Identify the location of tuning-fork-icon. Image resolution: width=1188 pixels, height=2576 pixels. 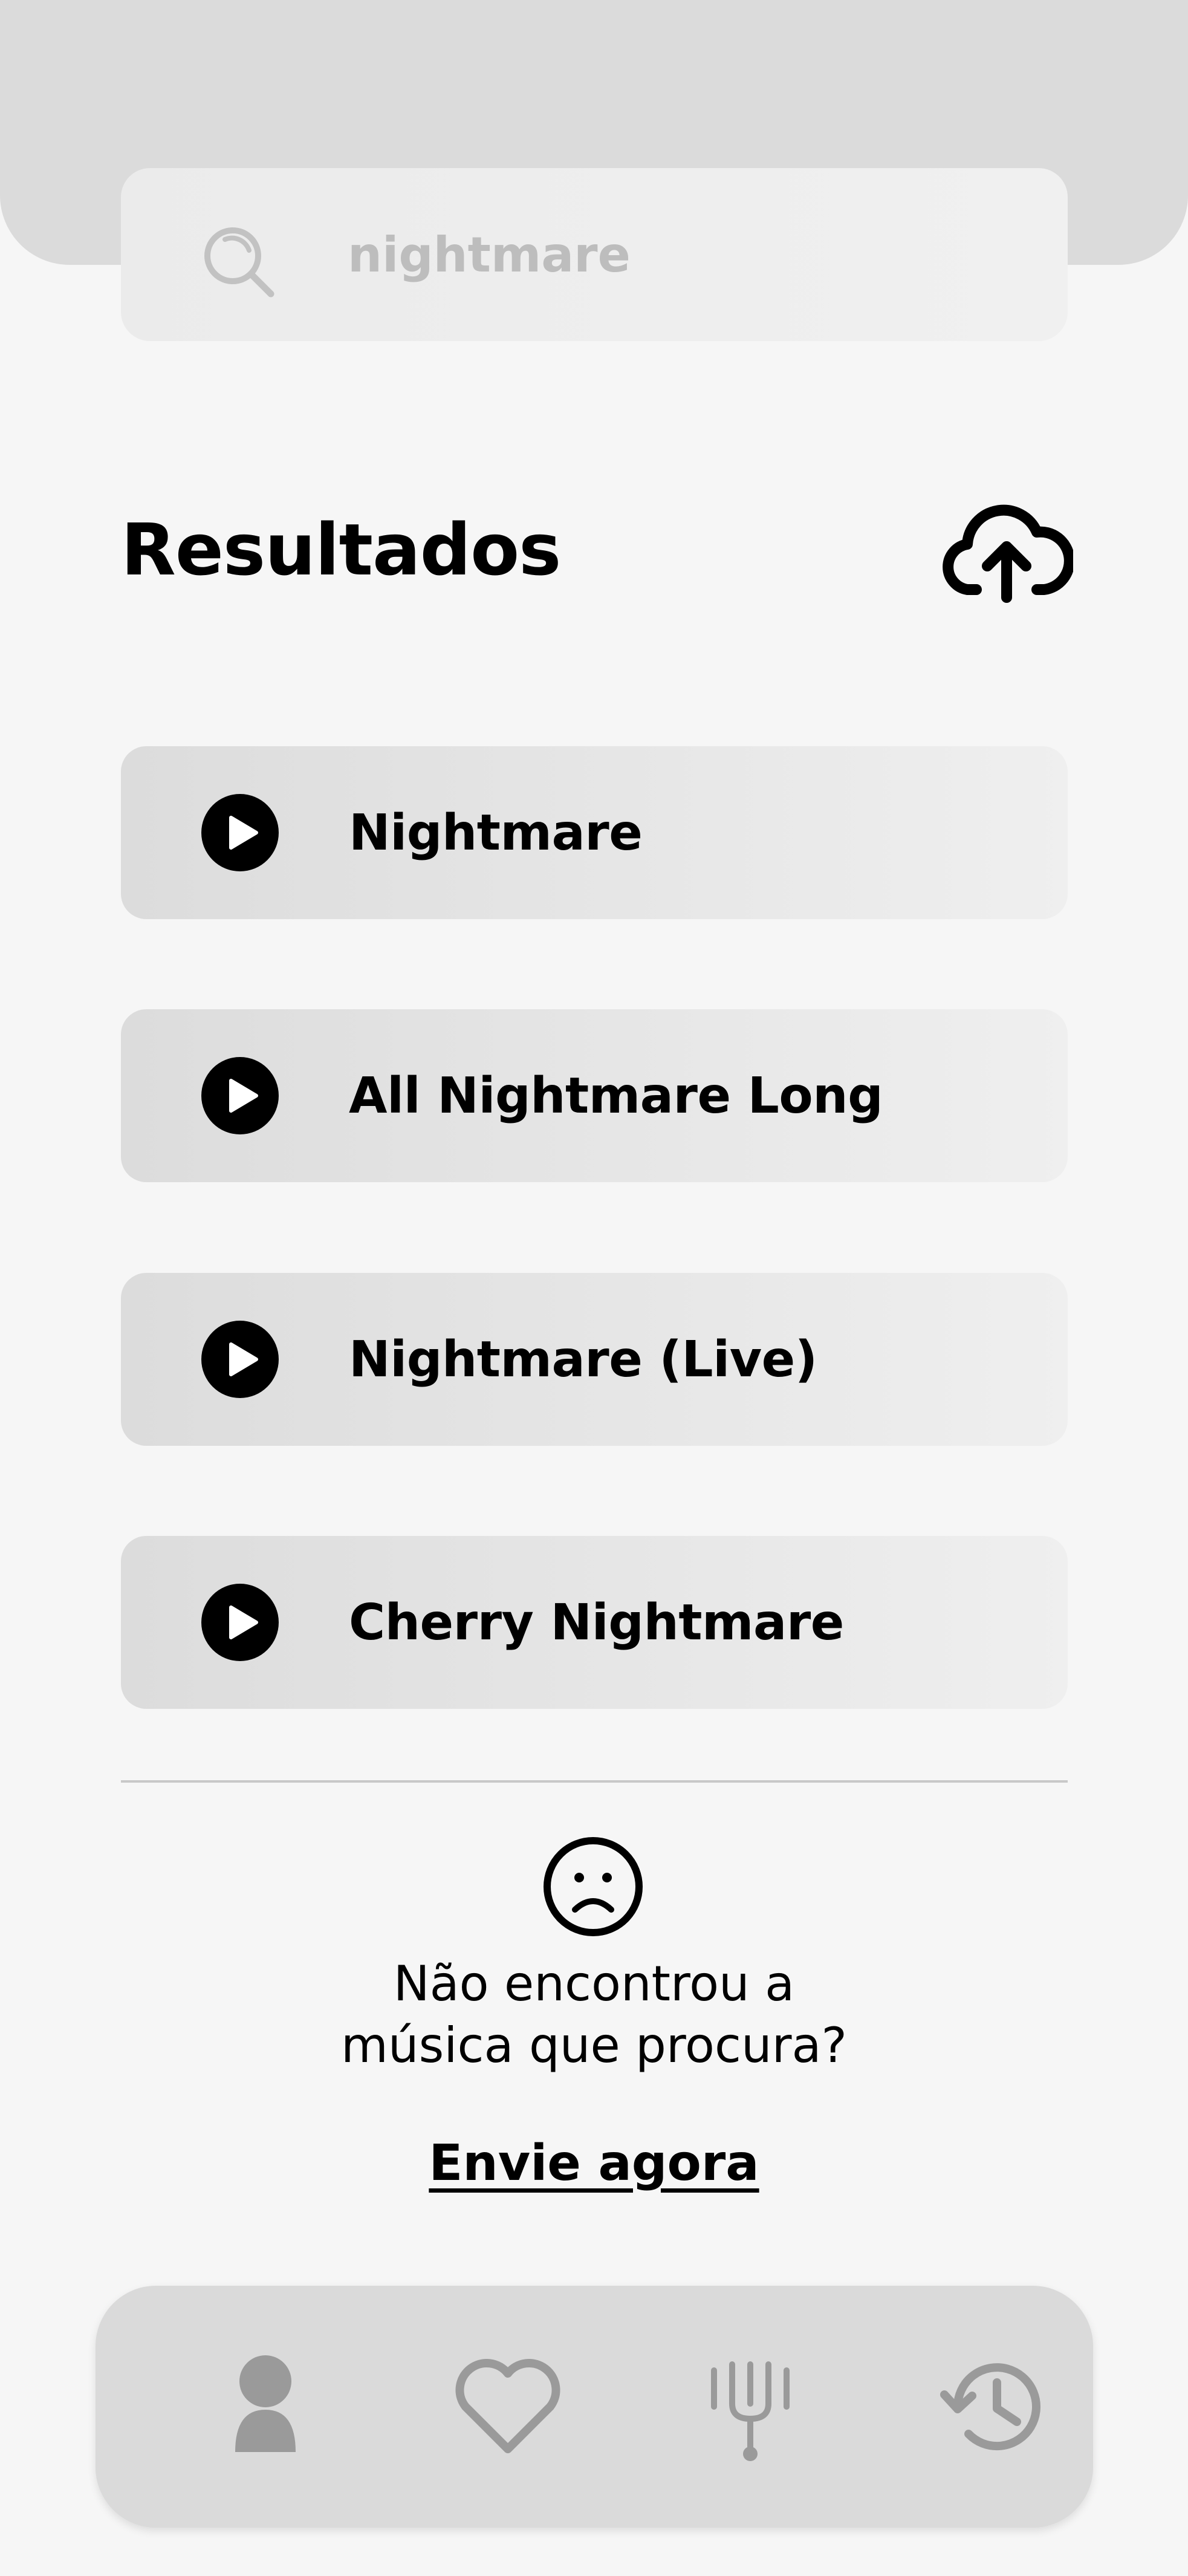
(750, 2406).